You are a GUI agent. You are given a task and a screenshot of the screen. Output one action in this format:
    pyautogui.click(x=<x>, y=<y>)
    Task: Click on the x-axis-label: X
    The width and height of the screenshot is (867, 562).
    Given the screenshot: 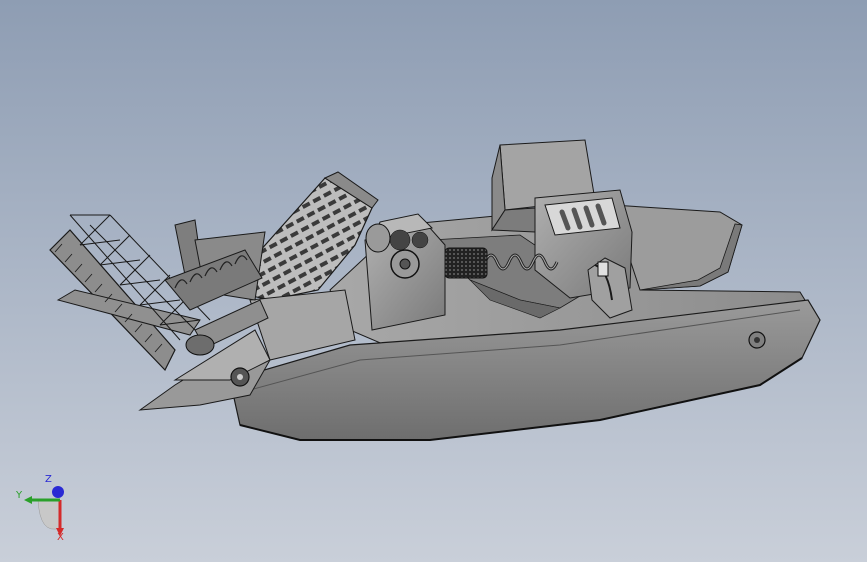 What is the action you would take?
    pyautogui.click(x=60, y=537)
    